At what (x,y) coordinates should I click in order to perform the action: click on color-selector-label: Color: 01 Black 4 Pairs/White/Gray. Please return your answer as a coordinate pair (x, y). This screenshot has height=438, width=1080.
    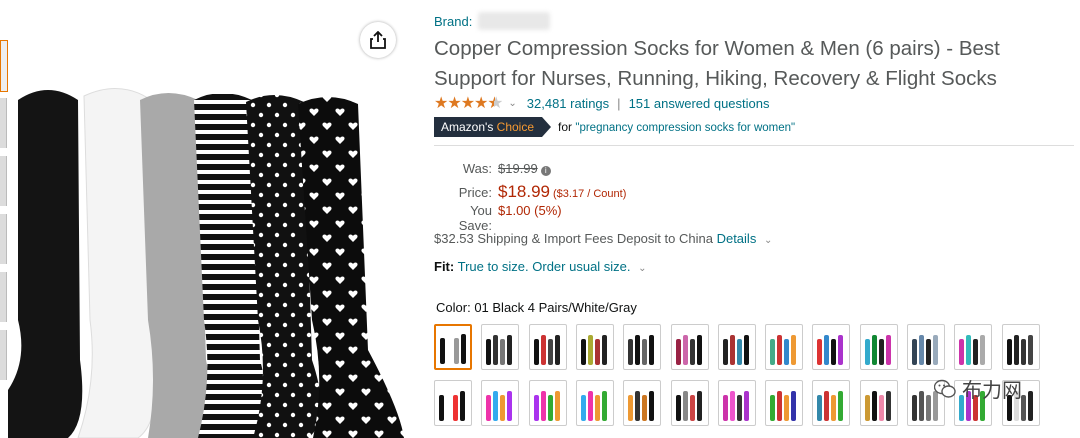
    Looking at the image, I should click on (536, 307).